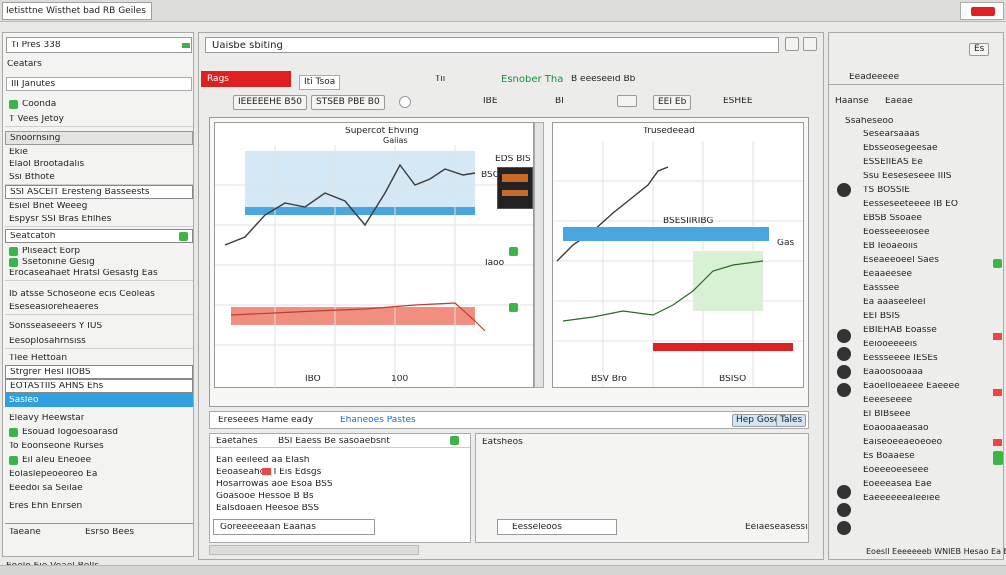 The height and width of the screenshot is (575, 1006). Describe the element at coordinates (916, 69) in the screenshot. I see `right-header: Es Haanse Eaeae Eeadeeeee` at that location.